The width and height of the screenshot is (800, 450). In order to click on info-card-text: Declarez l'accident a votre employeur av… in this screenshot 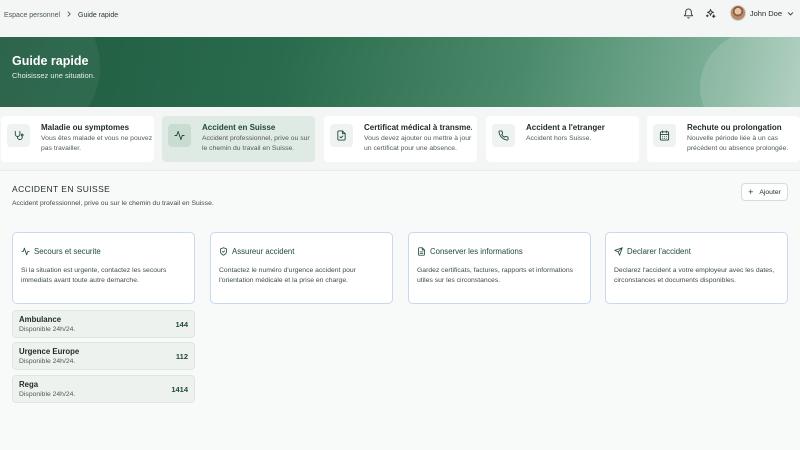, I will do `click(694, 275)`.